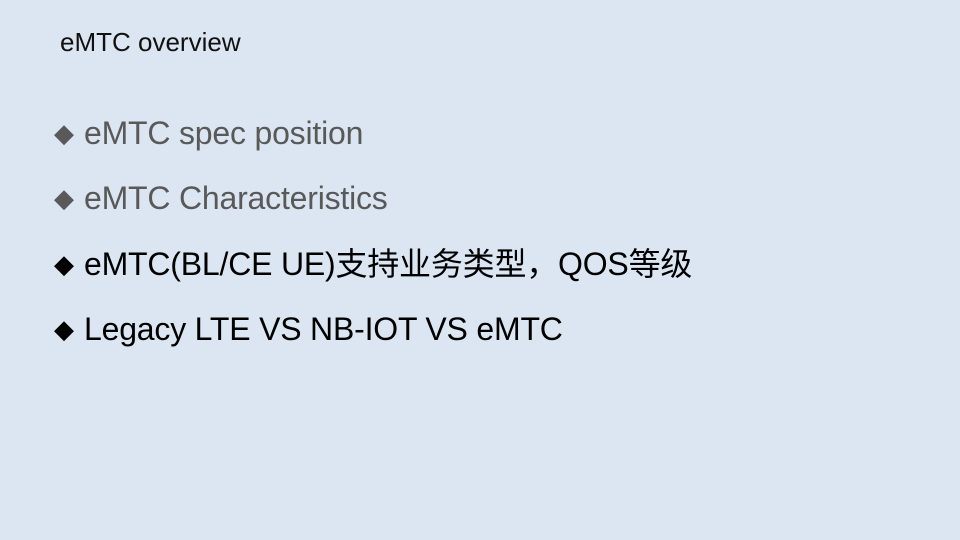 This screenshot has width=960, height=540. What do you see at coordinates (388, 263) in the screenshot?
I see `bullet-text: eMTC(BL/CE UE)支持业务类型，QOS等级` at bounding box center [388, 263].